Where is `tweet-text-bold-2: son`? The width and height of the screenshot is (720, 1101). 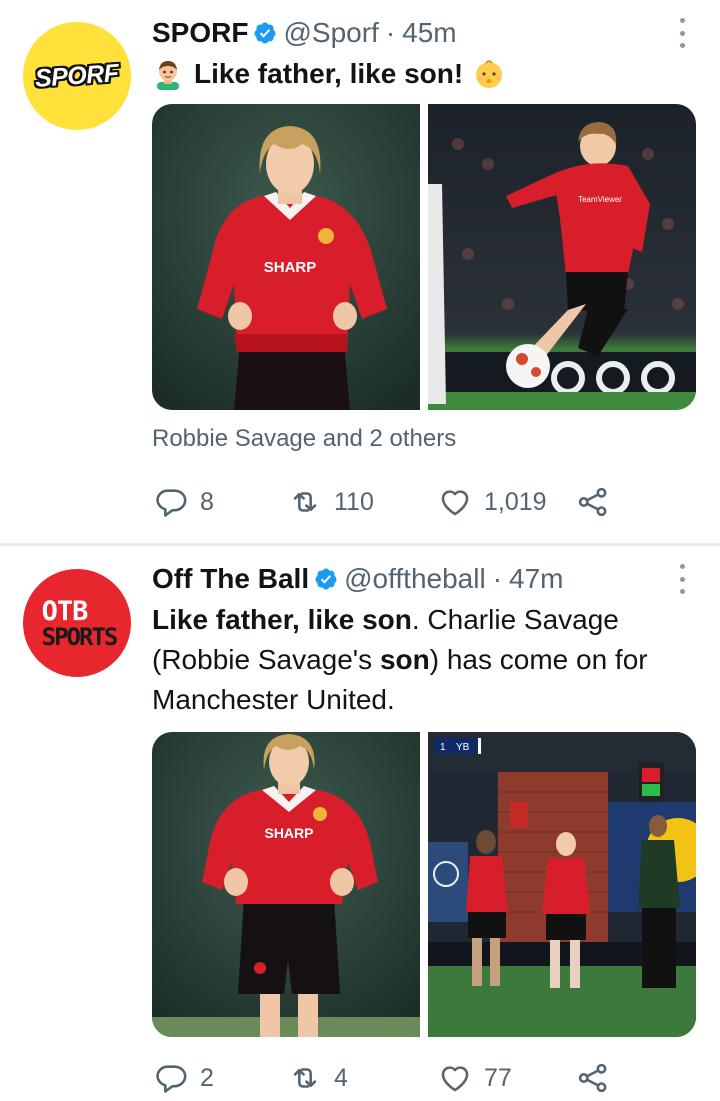 tweet-text-bold-2: son is located at coordinates (404, 659).